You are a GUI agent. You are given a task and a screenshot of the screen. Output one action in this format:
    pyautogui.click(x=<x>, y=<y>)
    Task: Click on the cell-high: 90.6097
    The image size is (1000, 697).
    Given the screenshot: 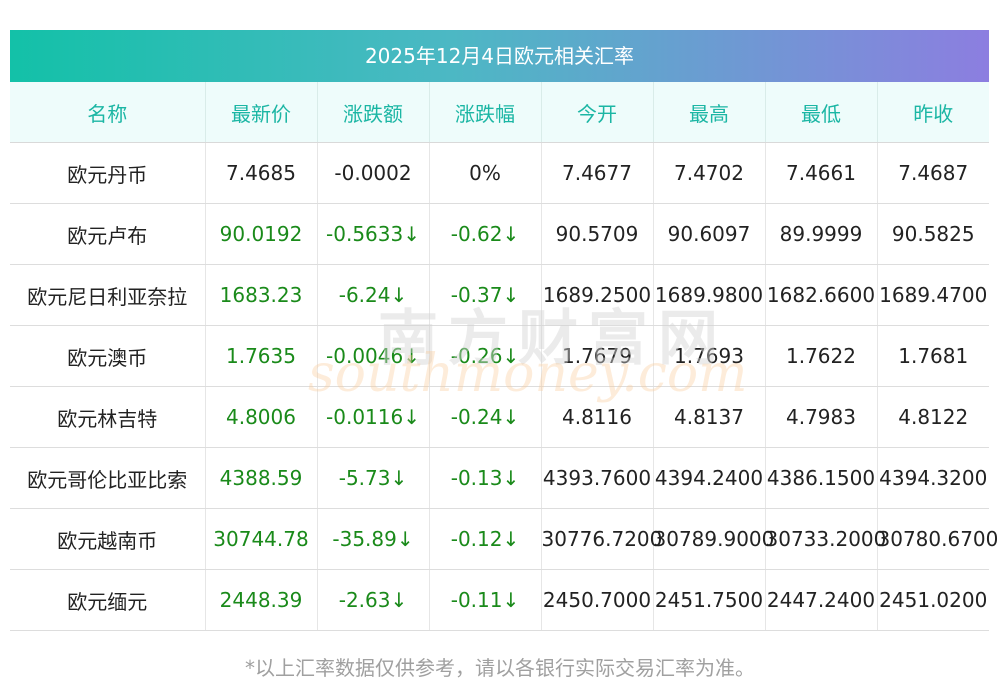 What is the action you would take?
    pyautogui.click(x=709, y=234)
    